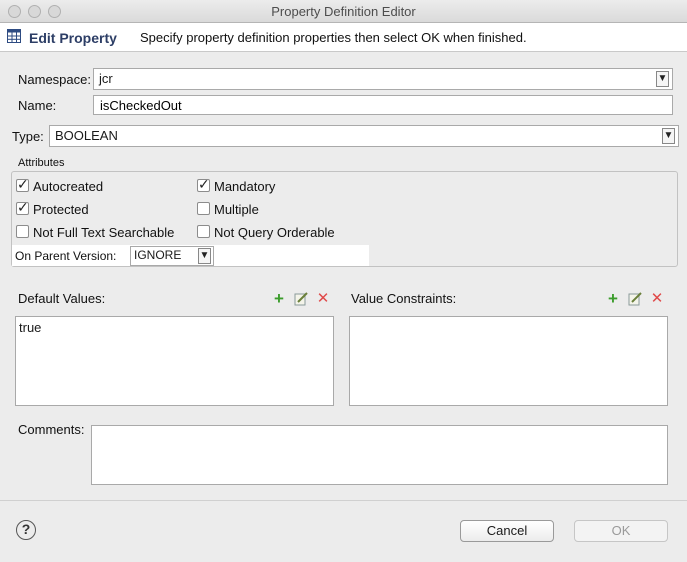 The width and height of the screenshot is (687, 562). What do you see at coordinates (323, 298) in the screenshot?
I see `delete-default-value-icon: ✕` at bounding box center [323, 298].